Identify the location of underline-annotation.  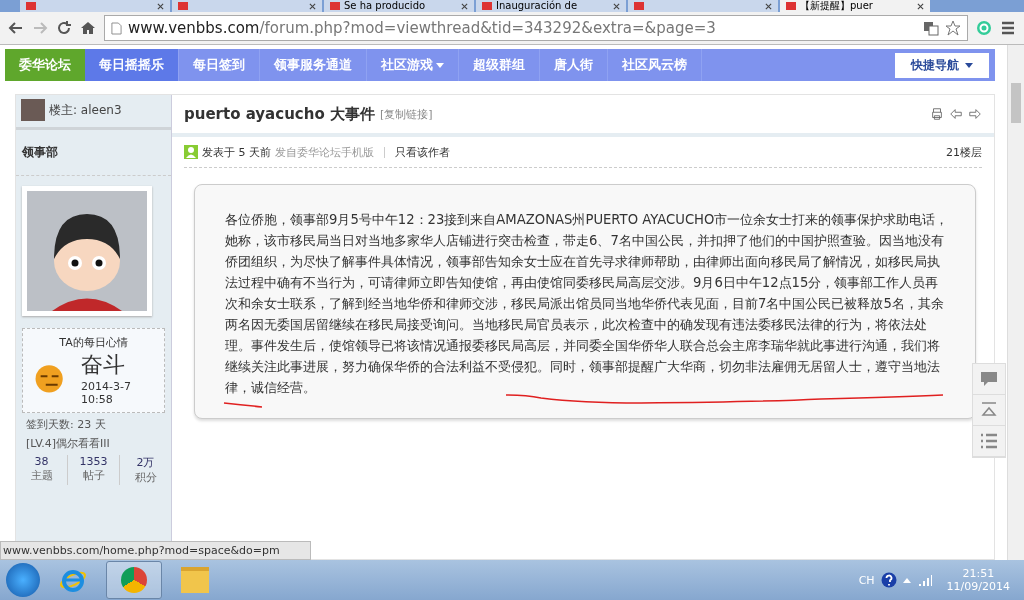
(243, 405).